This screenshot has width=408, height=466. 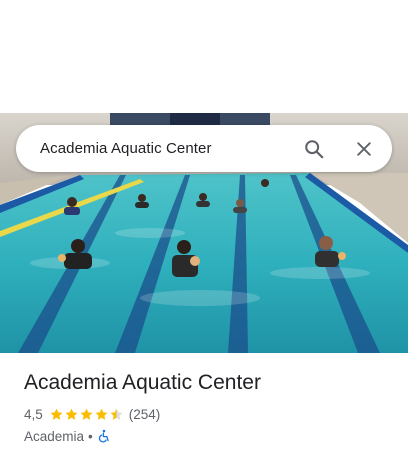 I want to click on close-icon, so click(x=364, y=148).